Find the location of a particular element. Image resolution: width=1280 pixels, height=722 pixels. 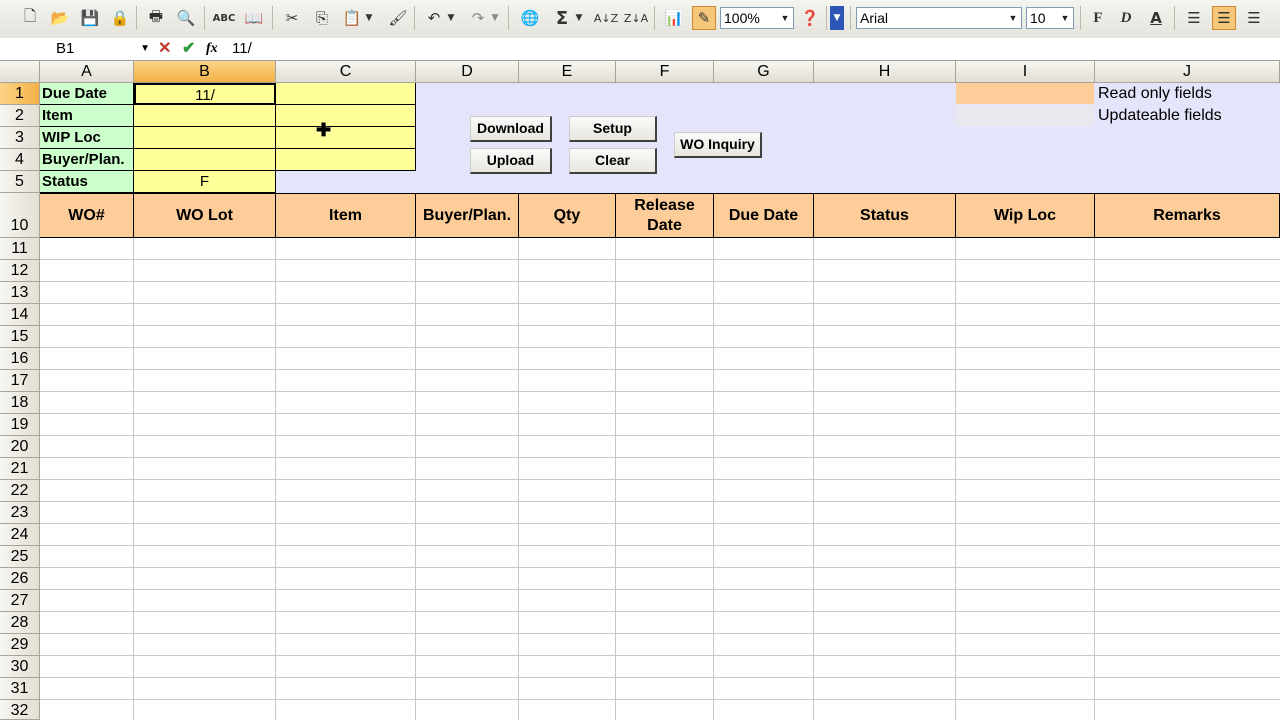

insert-function-icon: fx is located at coordinates (212, 48).